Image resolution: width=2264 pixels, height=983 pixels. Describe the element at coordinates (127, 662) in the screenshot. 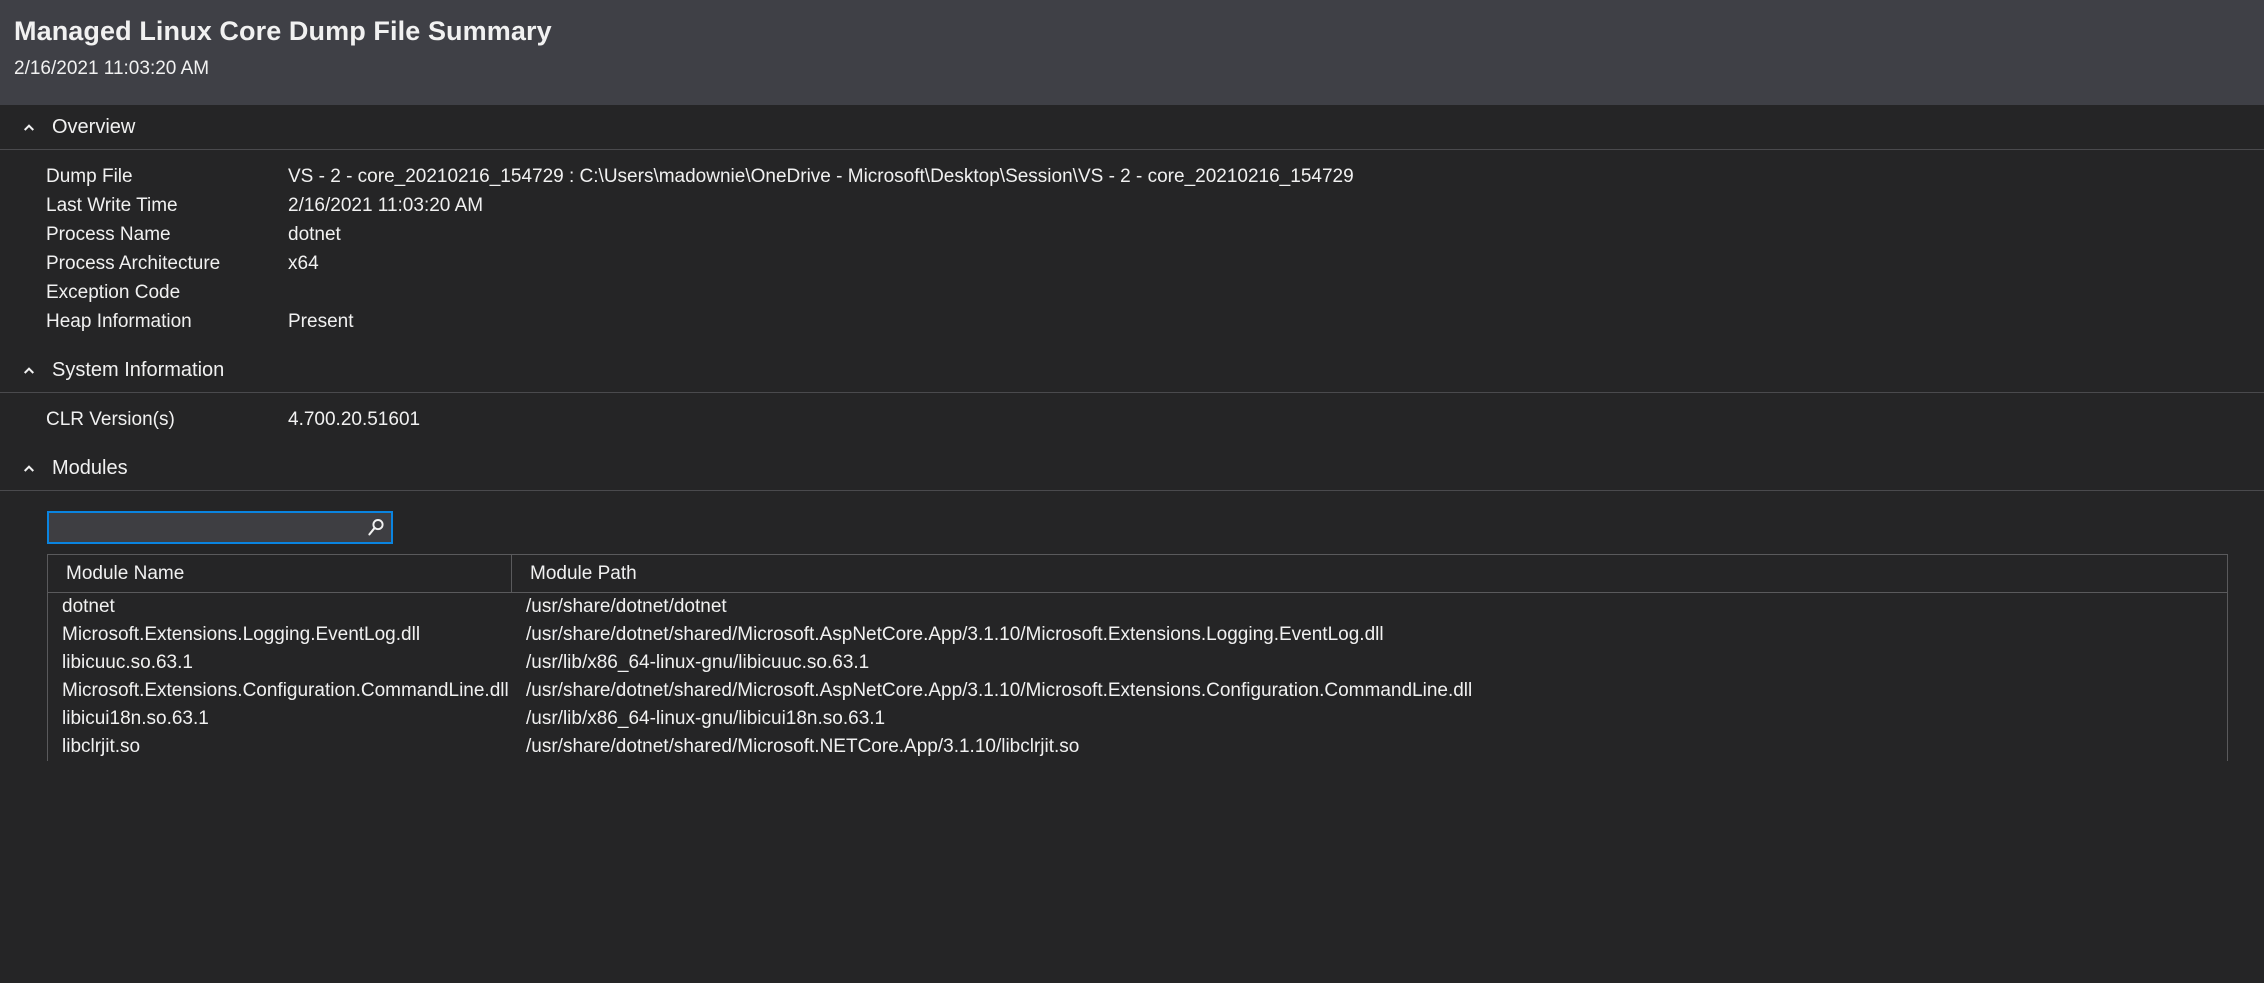

I see `cell-module-name: libicuuc.so.63.1` at that location.